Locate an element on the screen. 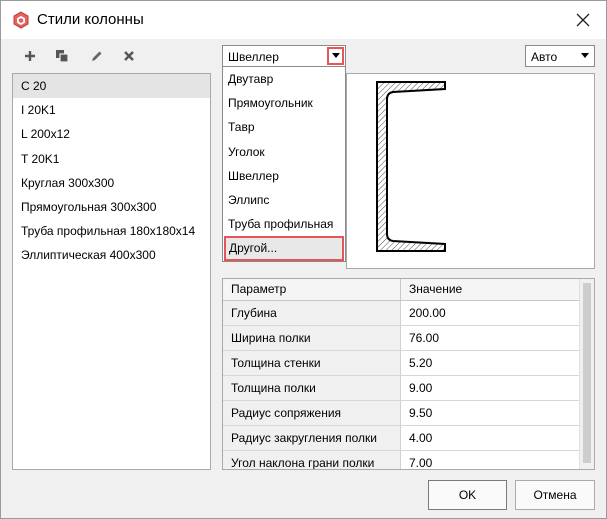 The width and height of the screenshot is (607, 519). table-row: Глубина 200.00 is located at coordinates (408, 313).